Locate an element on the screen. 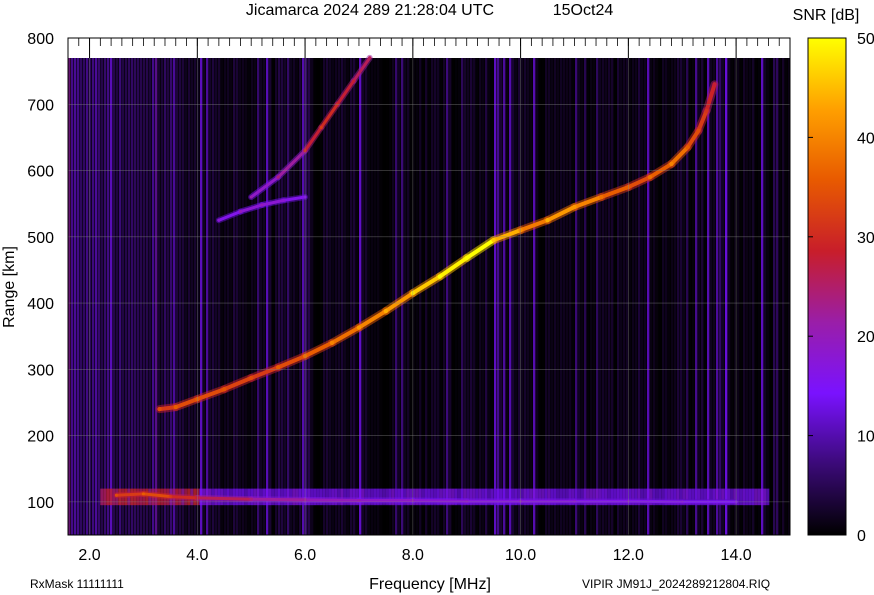 The image size is (874, 595). x-tick-label: 12.0 is located at coordinates (628, 555).